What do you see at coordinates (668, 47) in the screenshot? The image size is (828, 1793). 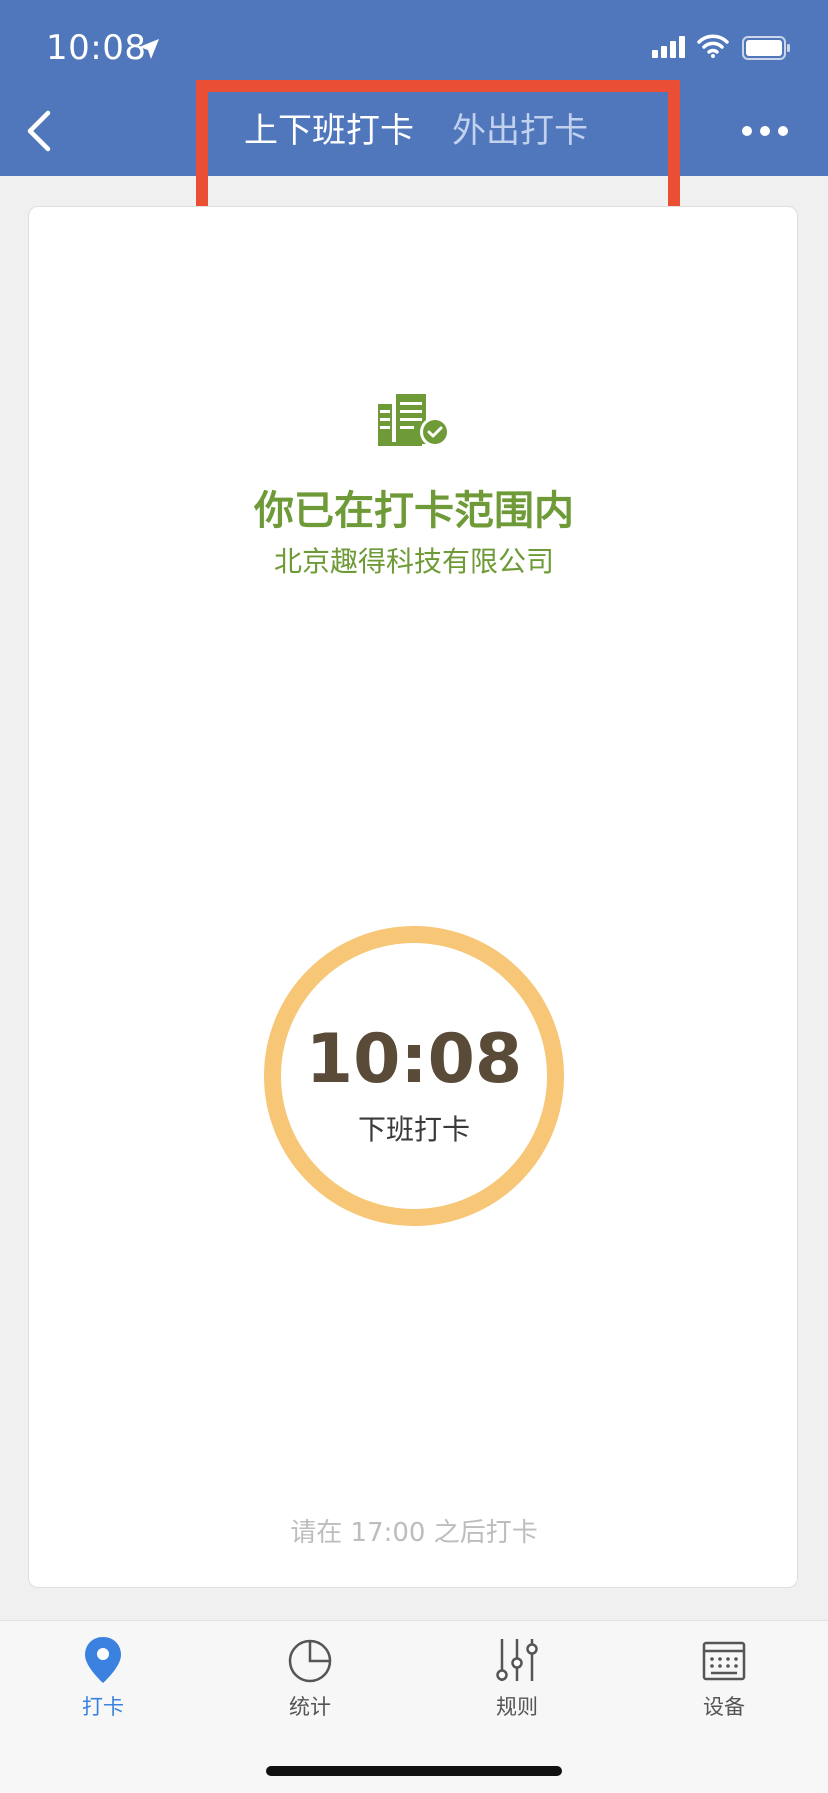 I see `cellular-signal-icon` at bounding box center [668, 47].